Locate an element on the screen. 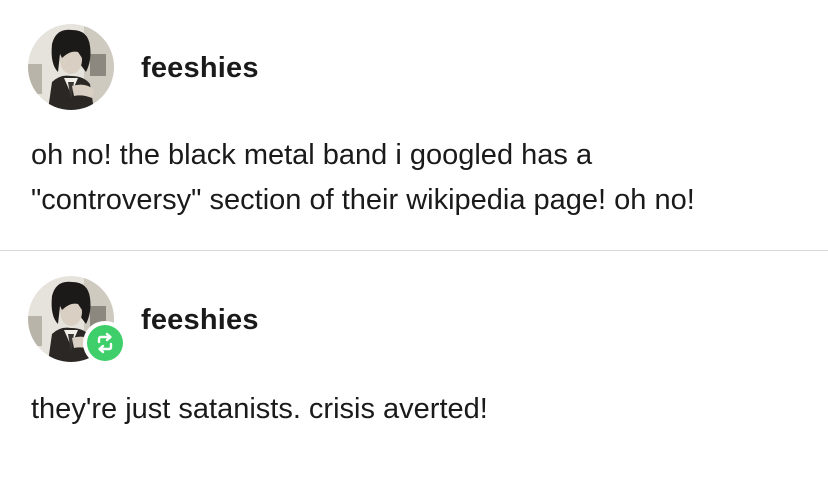  avatar is located at coordinates (71, 67).